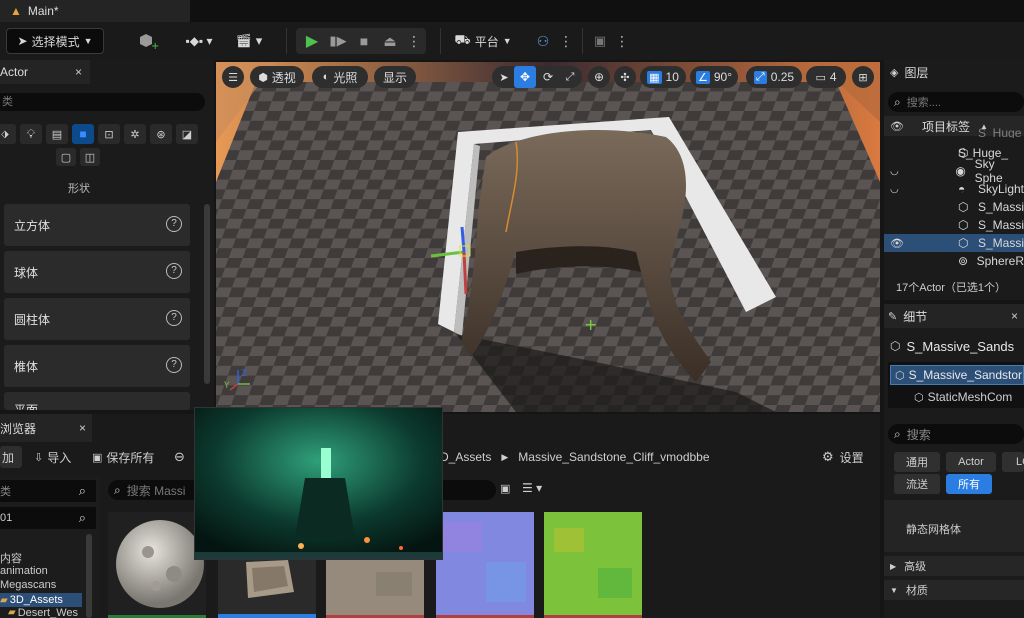  Describe the element at coordinates (566, 41) in the screenshot. I see `toolbar-more-button: ⋮` at that location.